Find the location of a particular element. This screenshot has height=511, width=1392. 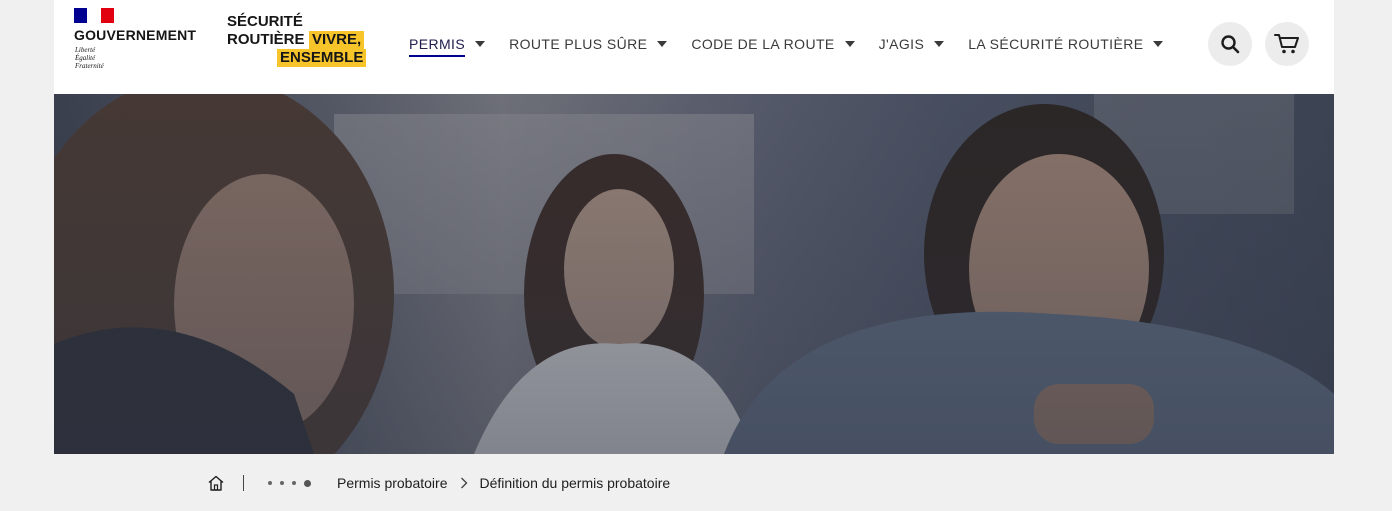

nav-item-j-agis: J'AGIS is located at coordinates (912, 44).